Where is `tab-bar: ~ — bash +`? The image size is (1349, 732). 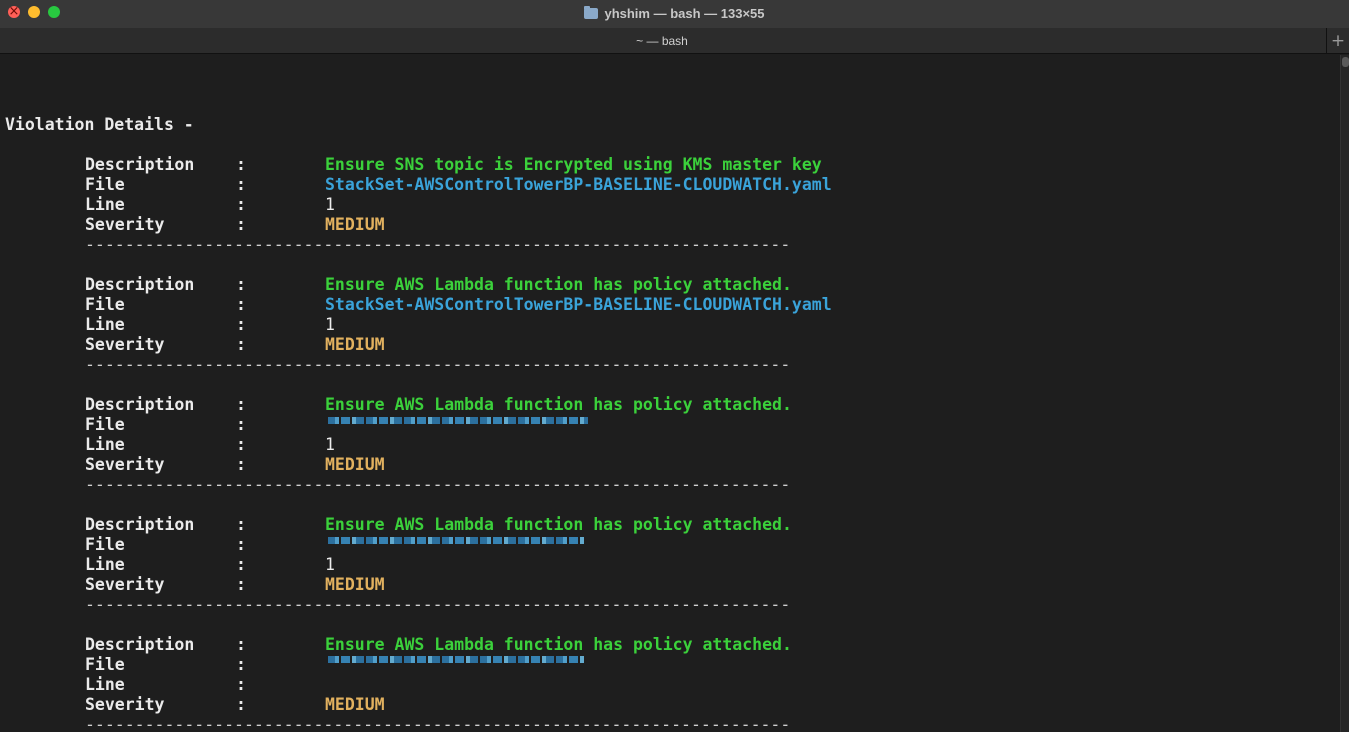 tab-bar: ~ — bash + is located at coordinates (674, 41).